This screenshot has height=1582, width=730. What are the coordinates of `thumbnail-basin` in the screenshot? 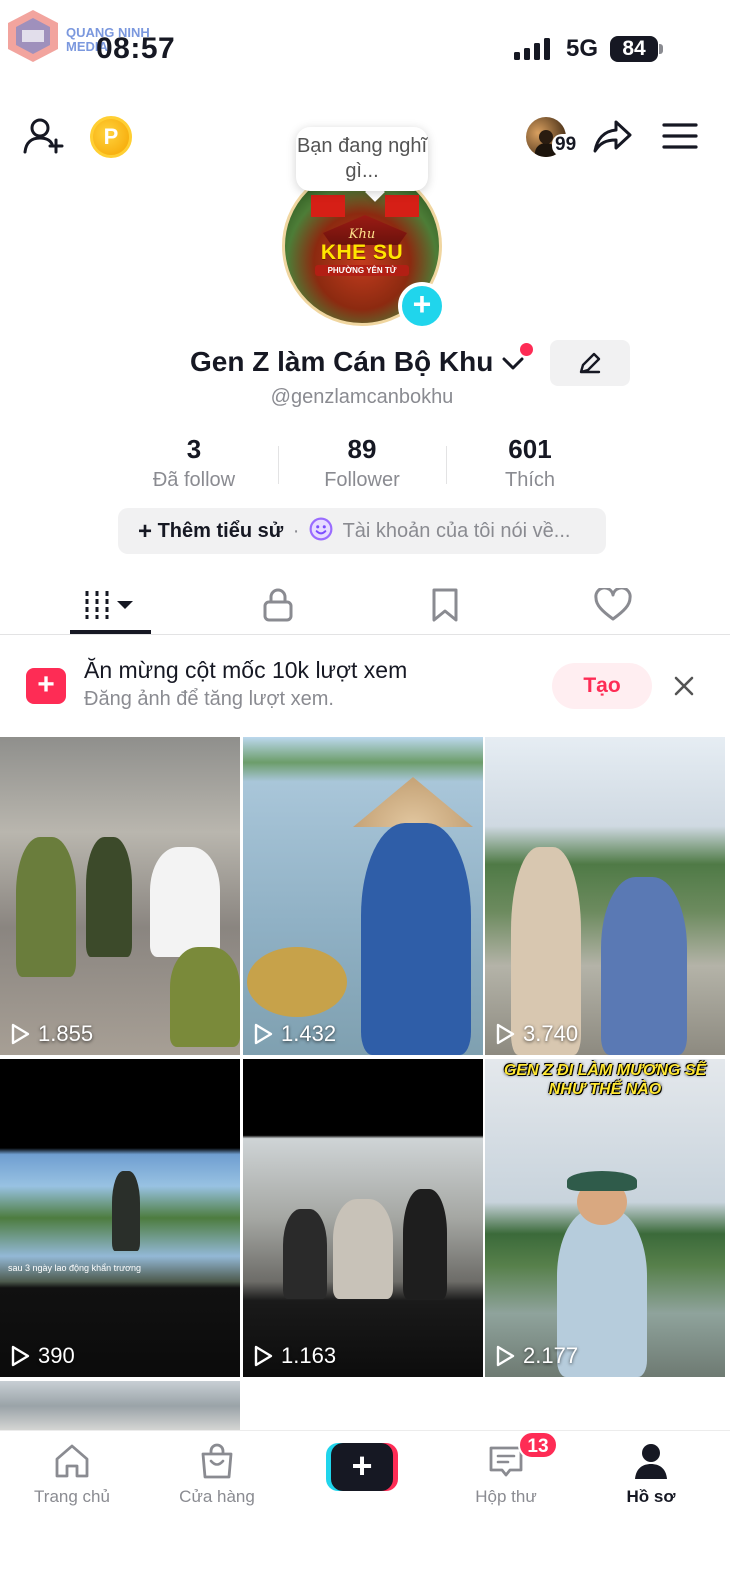 It's located at (297, 982).